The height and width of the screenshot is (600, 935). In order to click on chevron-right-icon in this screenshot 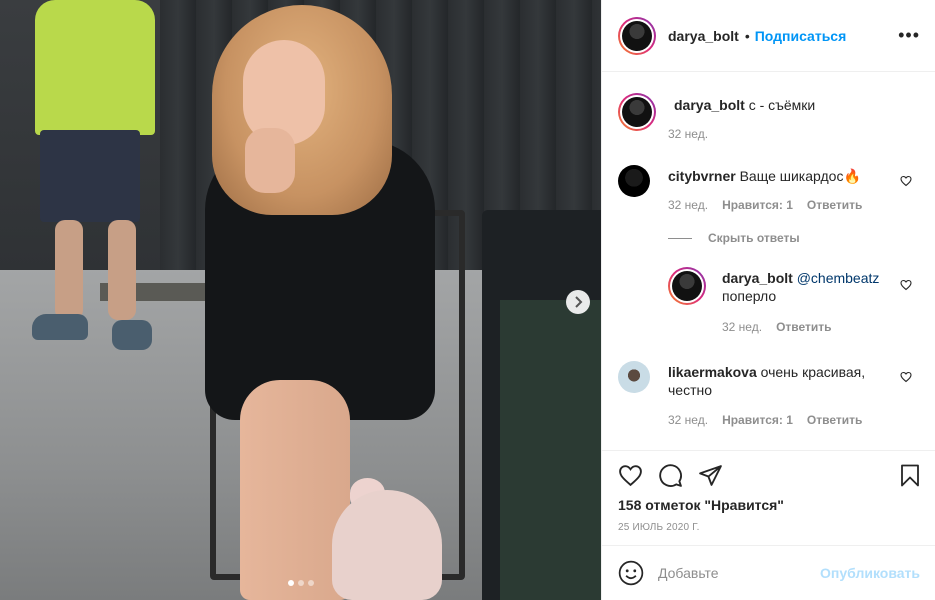, I will do `click(579, 302)`.